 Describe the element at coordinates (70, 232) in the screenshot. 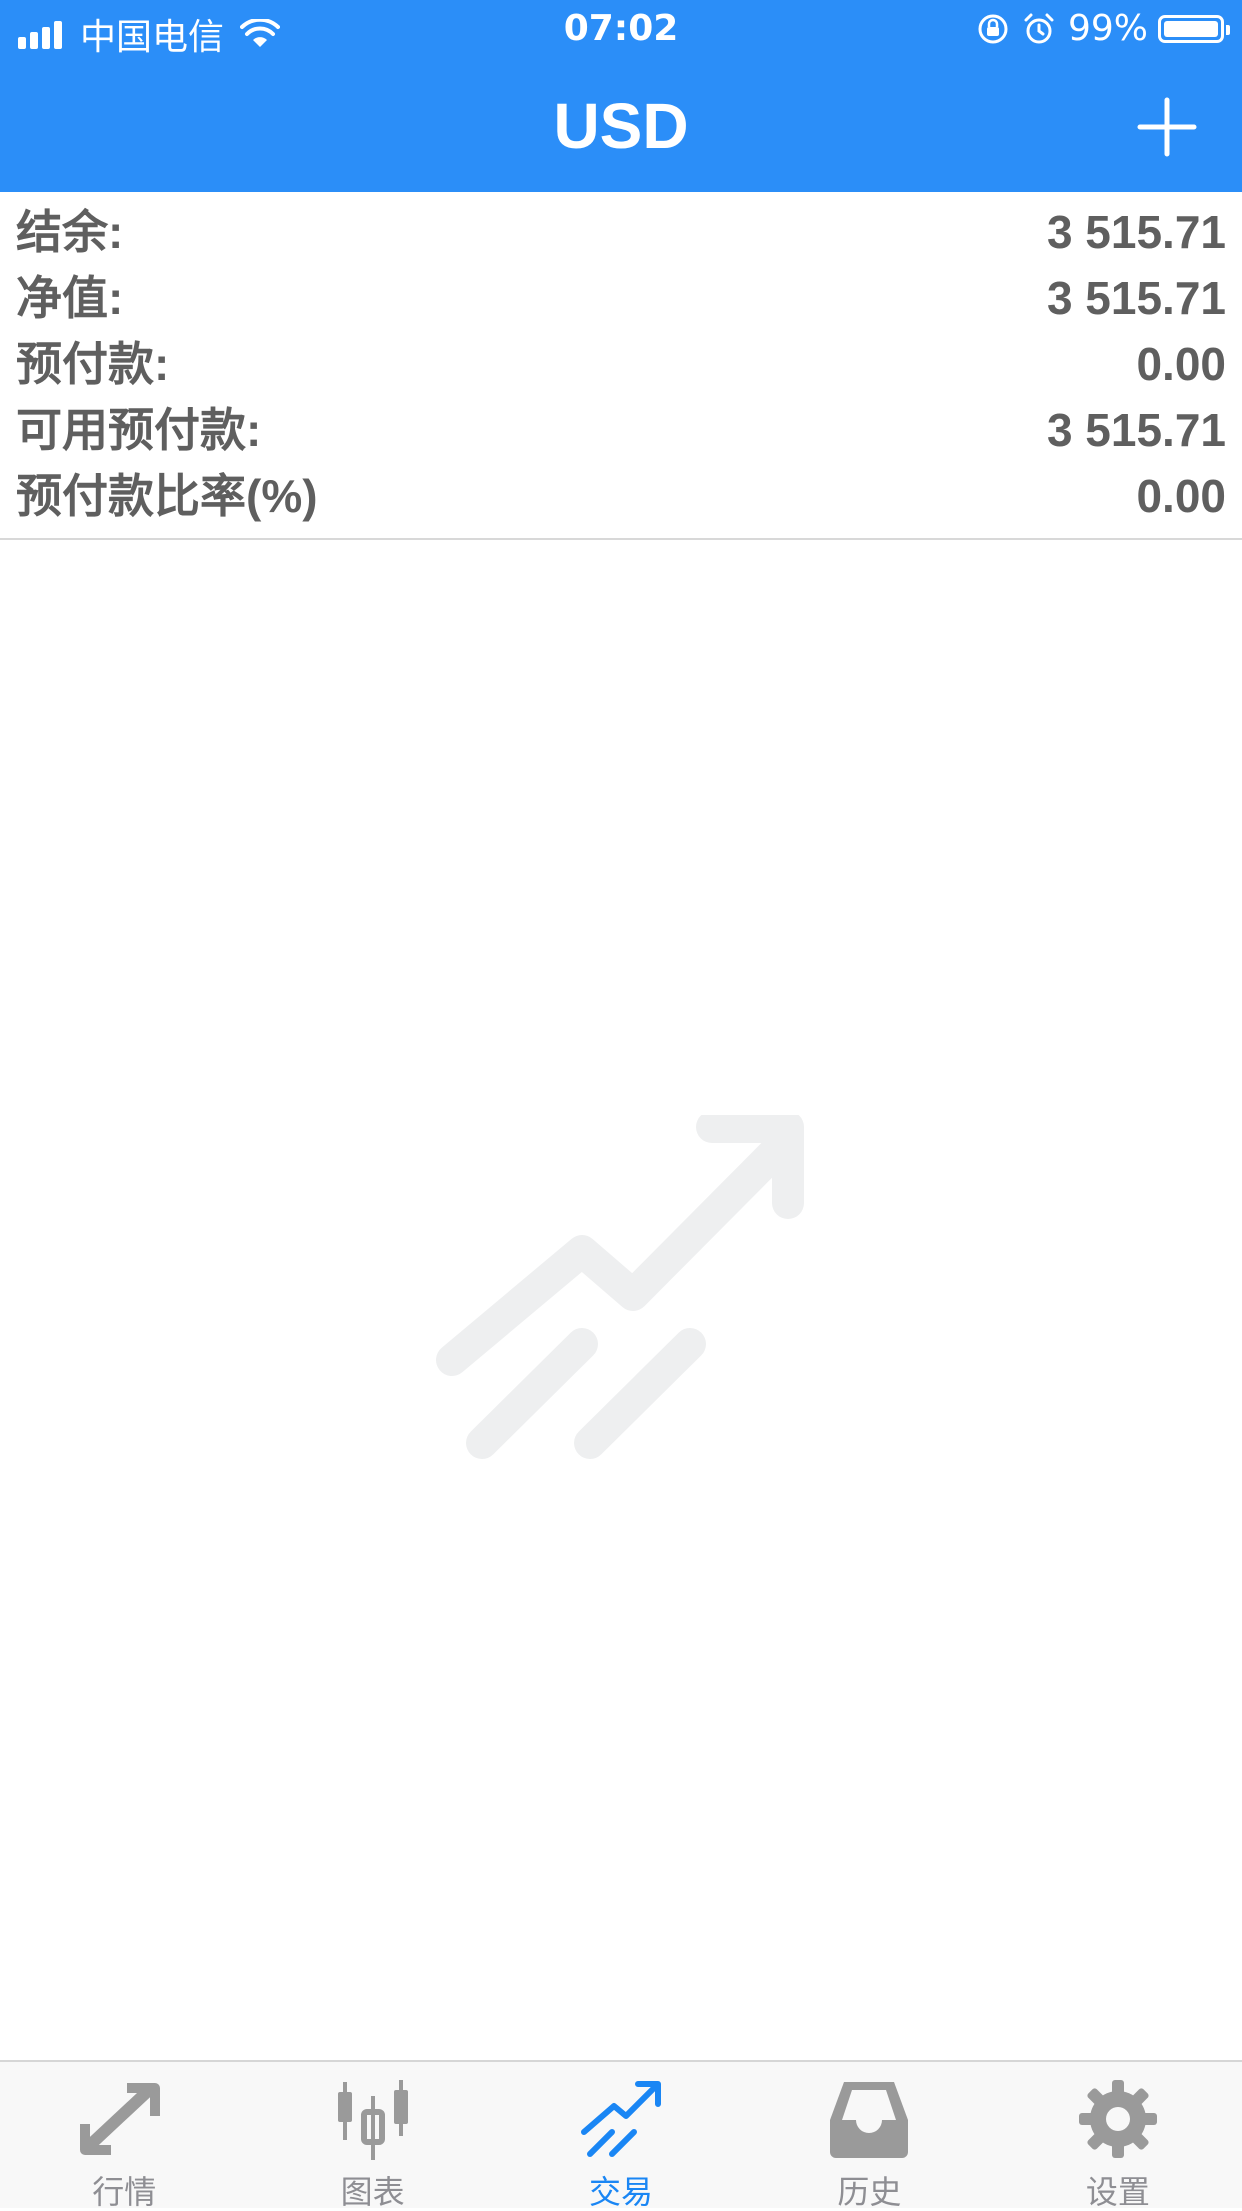

I see `summary-label: 结余:` at that location.